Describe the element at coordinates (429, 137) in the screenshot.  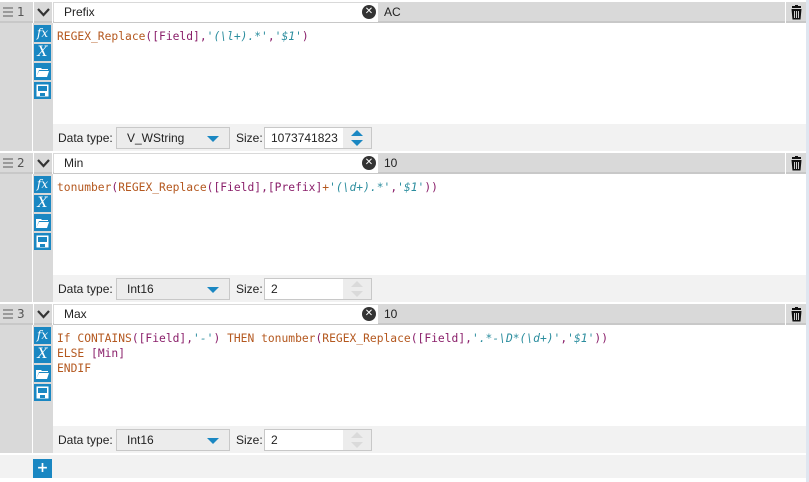
I see `row-footer: Data type: V_WString Size: 1073741823` at that location.